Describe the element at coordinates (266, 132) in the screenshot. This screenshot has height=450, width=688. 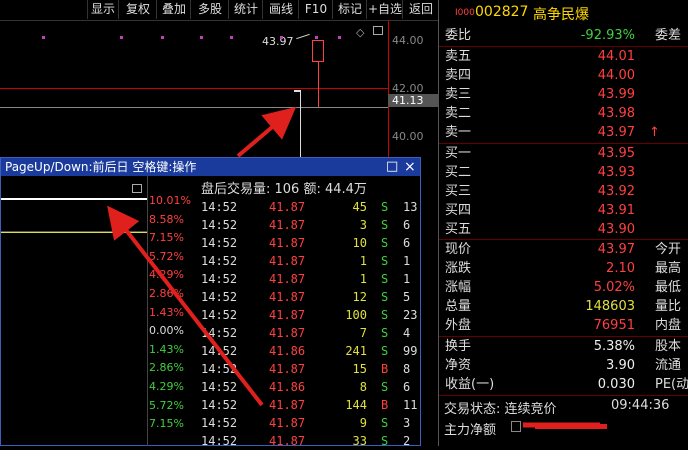
I see `arrow-to-candle` at that location.